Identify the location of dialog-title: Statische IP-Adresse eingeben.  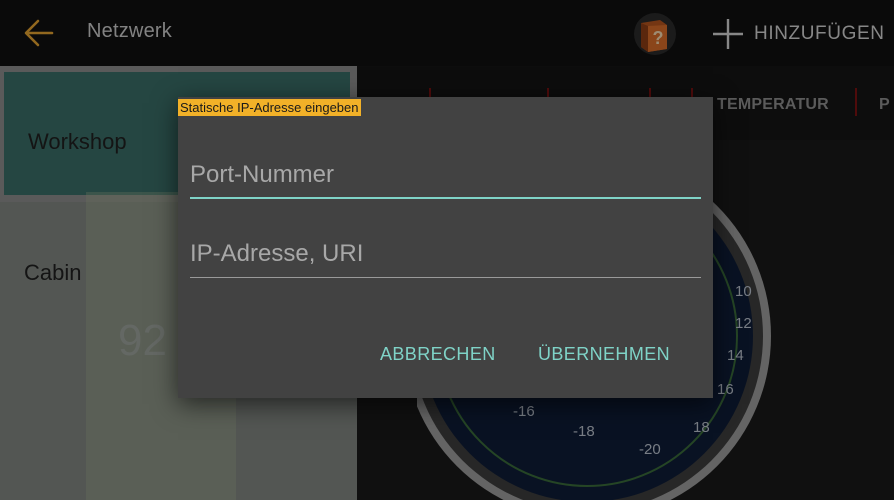
(269, 107).